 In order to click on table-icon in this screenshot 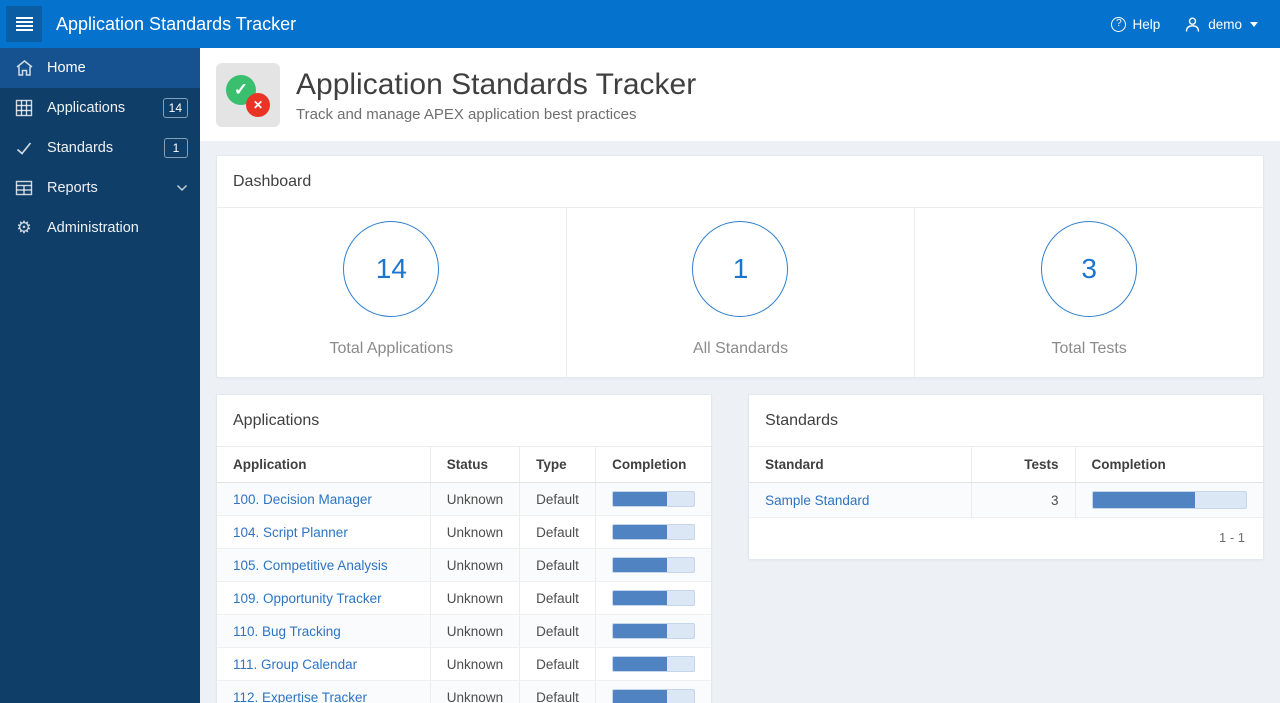, I will do `click(24, 188)`.